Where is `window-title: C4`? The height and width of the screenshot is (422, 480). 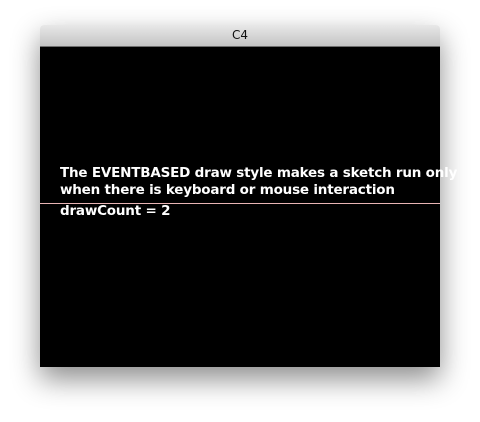 window-title: C4 is located at coordinates (239, 35).